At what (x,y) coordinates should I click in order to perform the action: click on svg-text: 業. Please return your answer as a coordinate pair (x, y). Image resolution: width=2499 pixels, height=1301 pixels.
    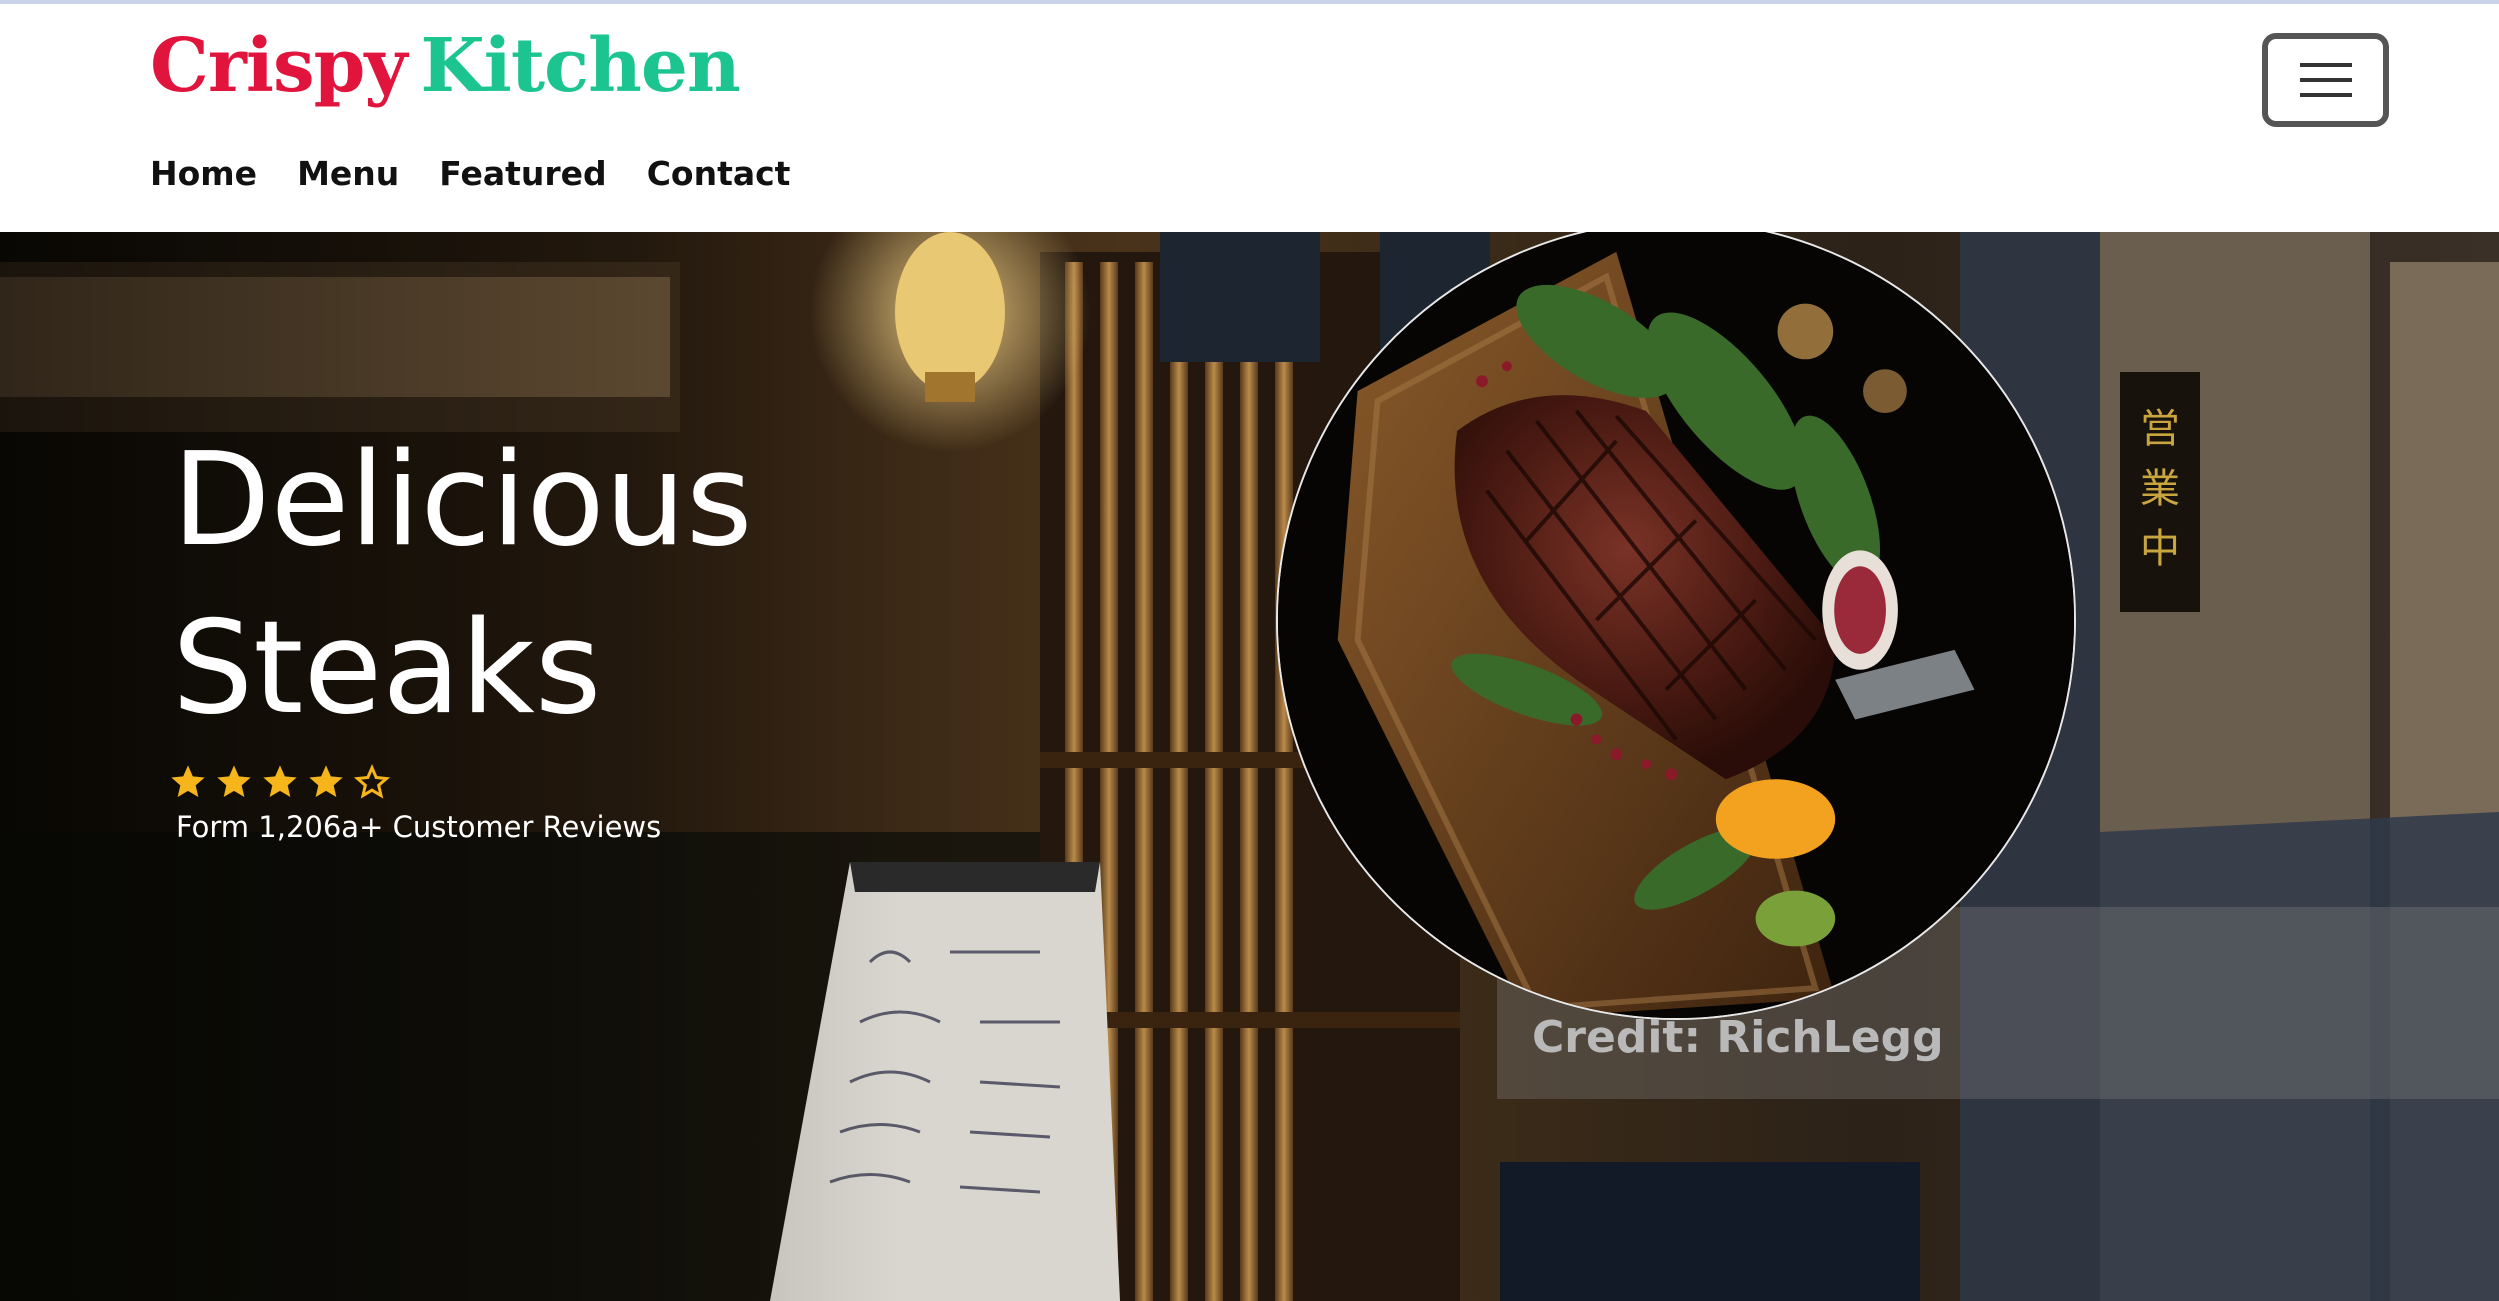
    Looking at the image, I should click on (2160, 489).